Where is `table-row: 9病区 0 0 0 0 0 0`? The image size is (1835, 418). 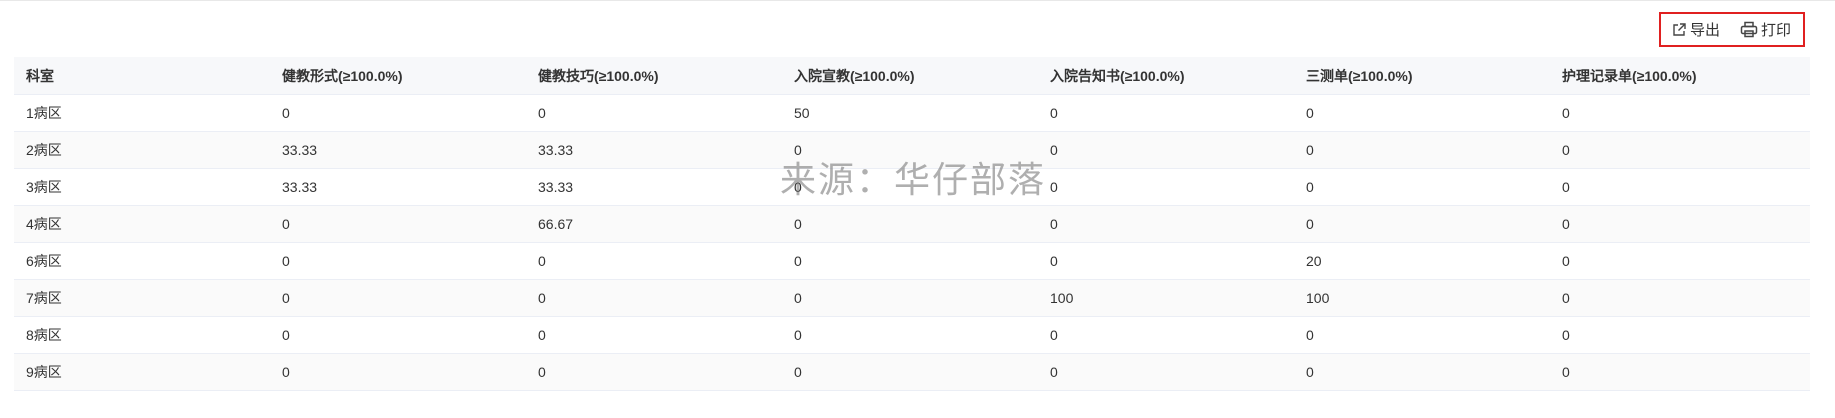 table-row: 9病区 0 0 0 0 0 0 is located at coordinates (912, 372).